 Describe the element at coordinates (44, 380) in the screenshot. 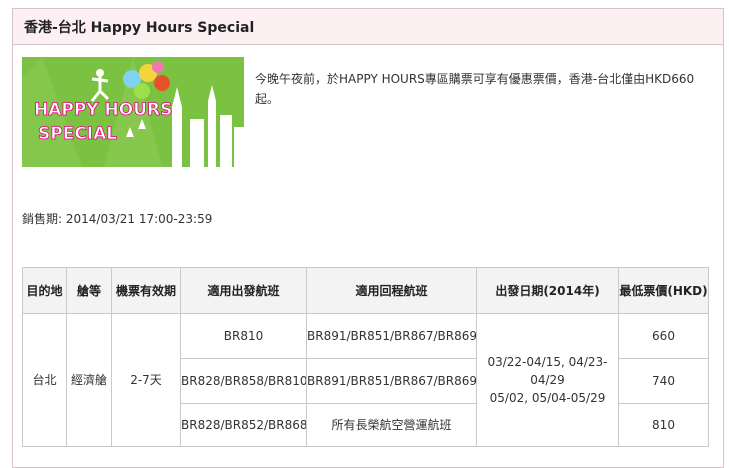

I see `cell-destination: 台北` at that location.